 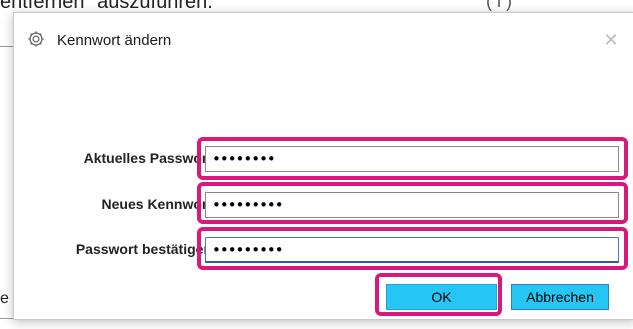 What do you see at coordinates (323, 33) in the screenshot?
I see `title-bar: Kennwort ändern ✕` at bounding box center [323, 33].